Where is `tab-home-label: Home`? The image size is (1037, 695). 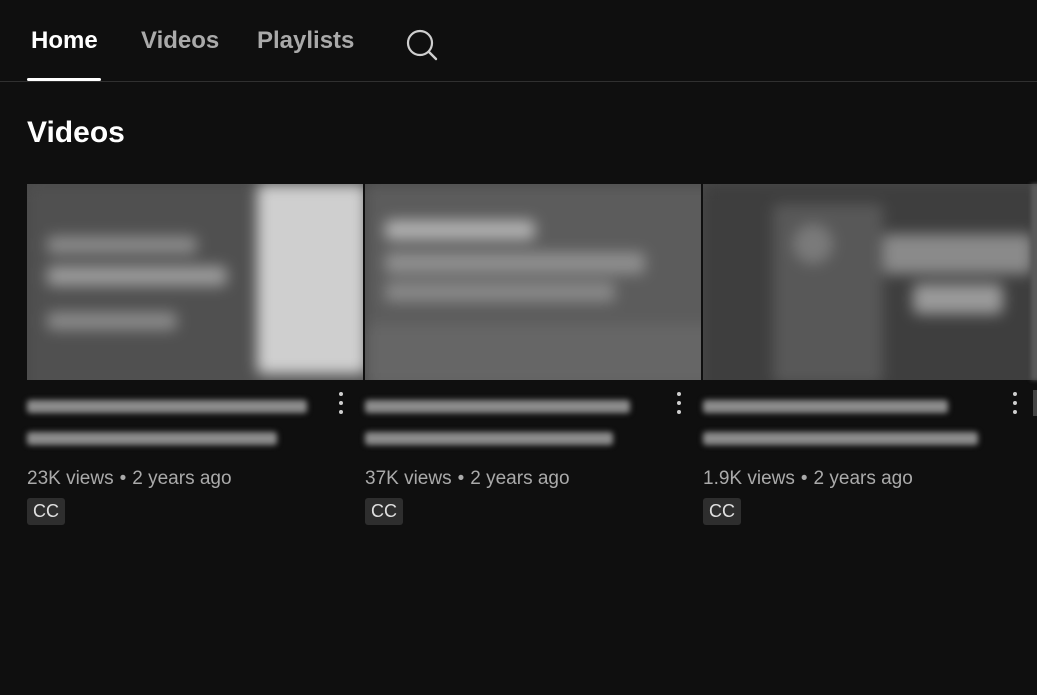
tab-home-label: Home is located at coordinates (64, 40).